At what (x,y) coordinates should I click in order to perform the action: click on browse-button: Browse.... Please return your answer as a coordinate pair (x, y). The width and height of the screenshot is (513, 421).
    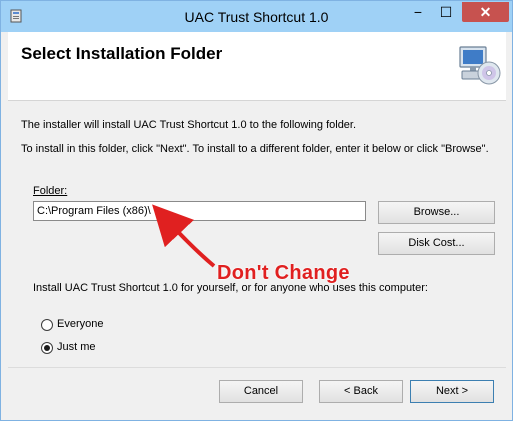
    Looking at the image, I should click on (436, 212).